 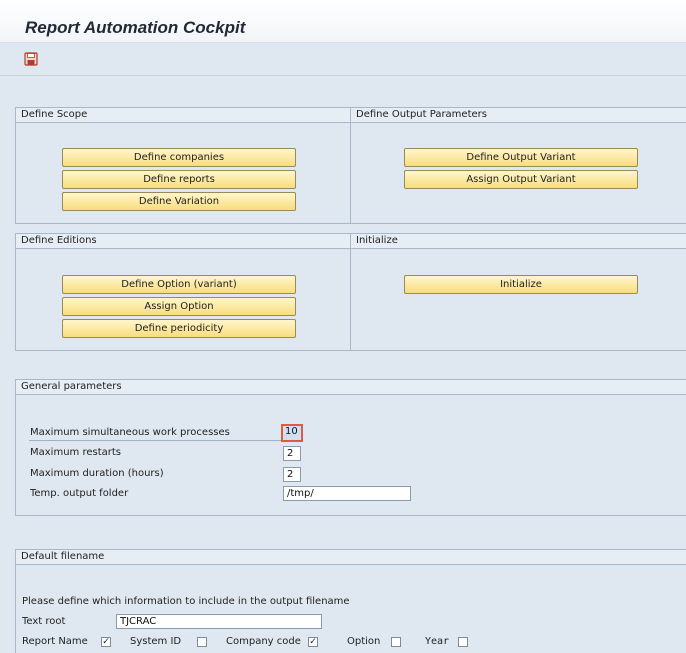 What do you see at coordinates (179, 328) in the screenshot?
I see `define-periodicity-button: Define periodicity` at bounding box center [179, 328].